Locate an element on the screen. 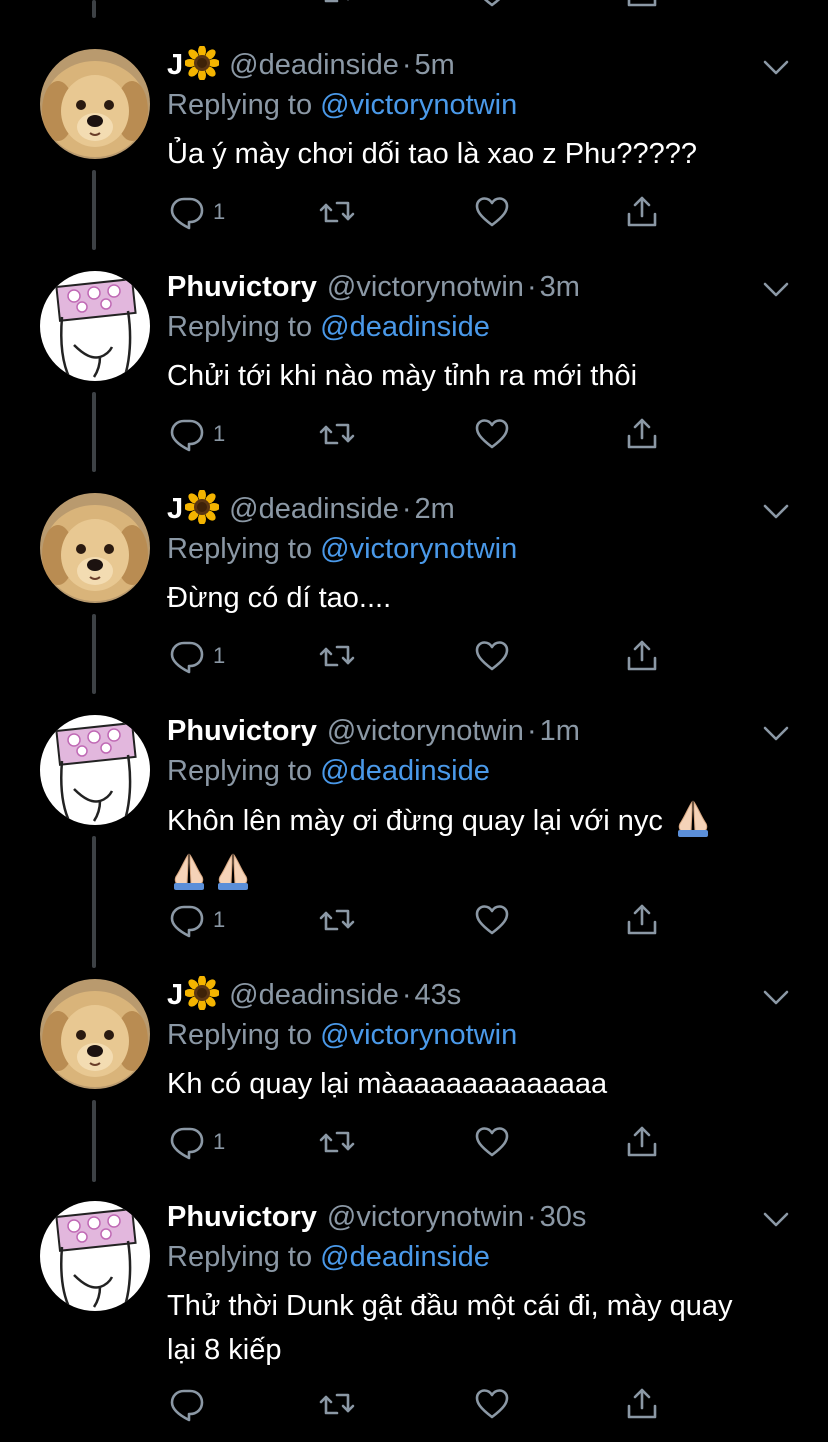  tweet-header: Phuvictory @victorynotwin · 3m is located at coordinates (373, 287).